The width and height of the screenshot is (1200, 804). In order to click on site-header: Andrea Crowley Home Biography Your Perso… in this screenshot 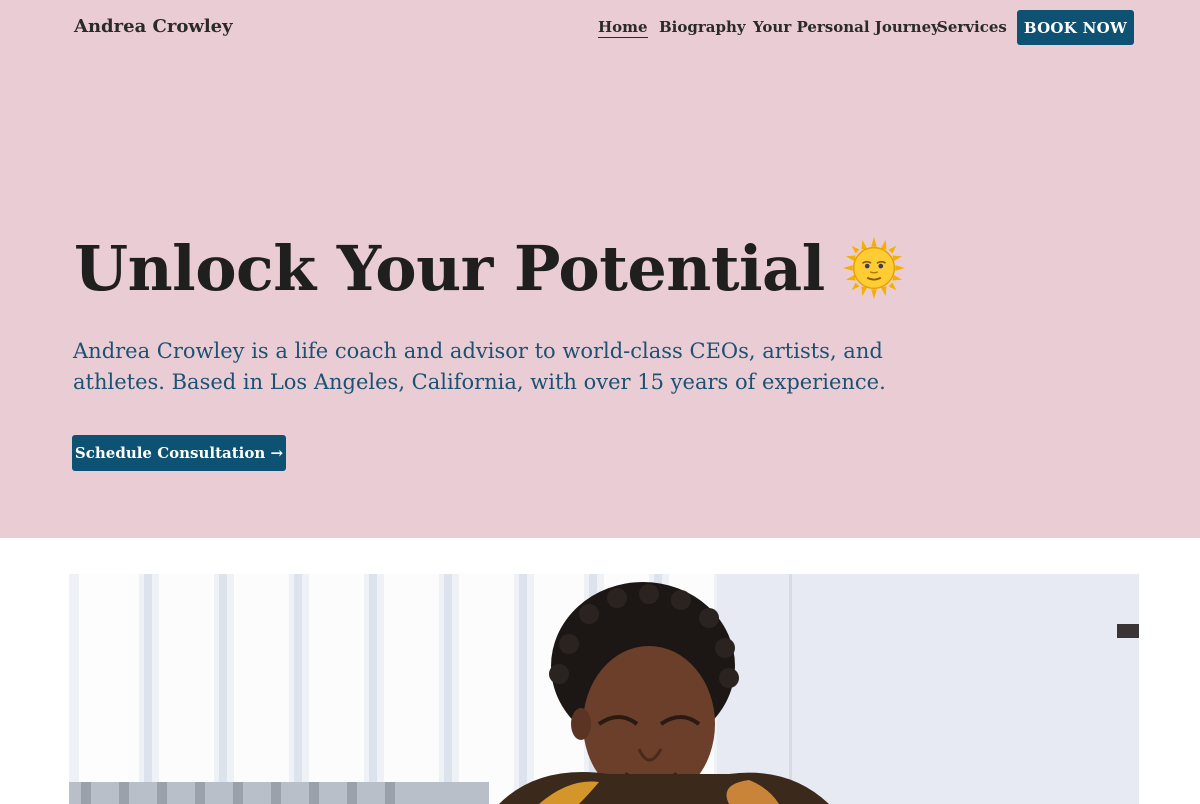, I will do `click(600, 28)`.